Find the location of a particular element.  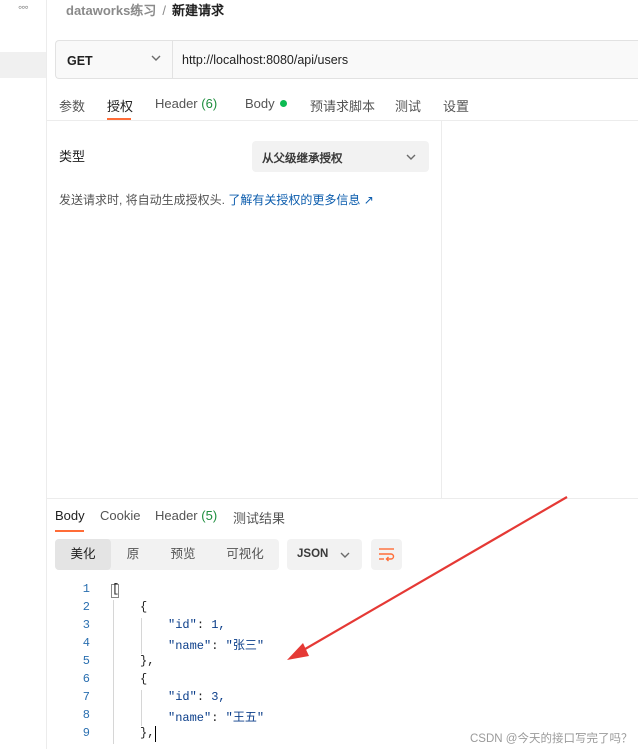

tab-response-body: Body is located at coordinates (70, 515).